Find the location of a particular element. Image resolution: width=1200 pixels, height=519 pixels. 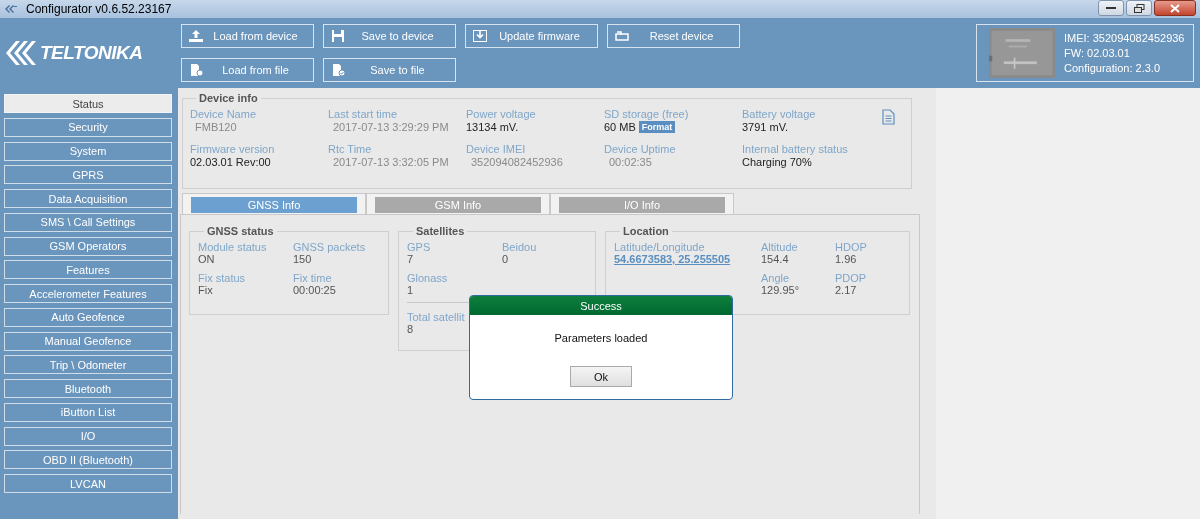

sidebar-item: iButton List is located at coordinates (88, 412).